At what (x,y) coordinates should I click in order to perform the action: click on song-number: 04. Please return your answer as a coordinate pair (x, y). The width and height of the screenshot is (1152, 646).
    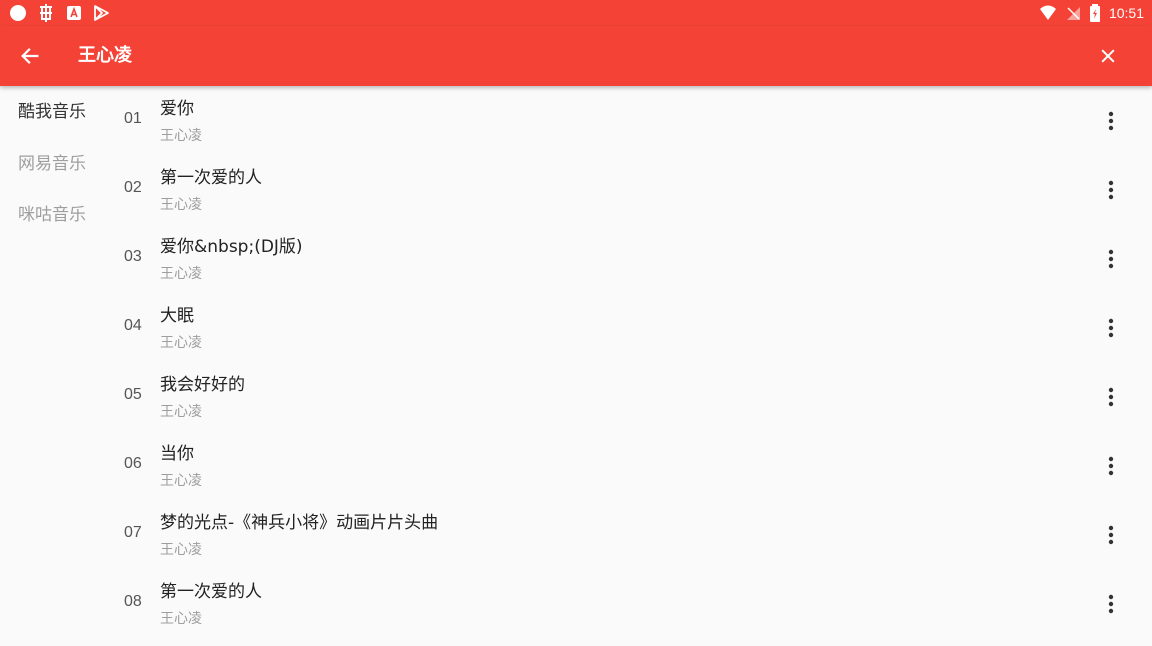
    Looking at the image, I should click on (133, 325).